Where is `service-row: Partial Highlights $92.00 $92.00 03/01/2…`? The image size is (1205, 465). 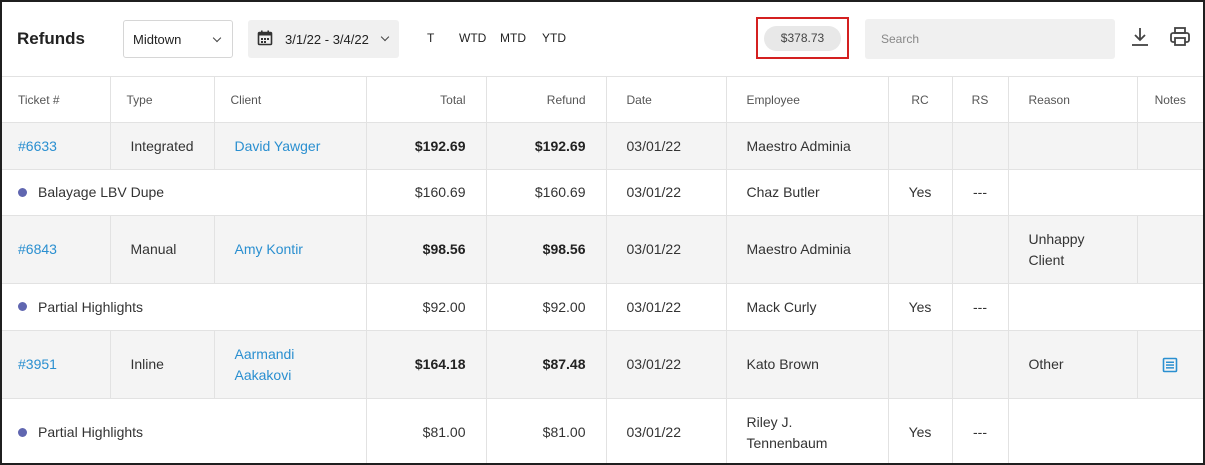 service-row: Partial Highlights $92.00 $92.00 03/01/2… is located at coordinates (602, 307).